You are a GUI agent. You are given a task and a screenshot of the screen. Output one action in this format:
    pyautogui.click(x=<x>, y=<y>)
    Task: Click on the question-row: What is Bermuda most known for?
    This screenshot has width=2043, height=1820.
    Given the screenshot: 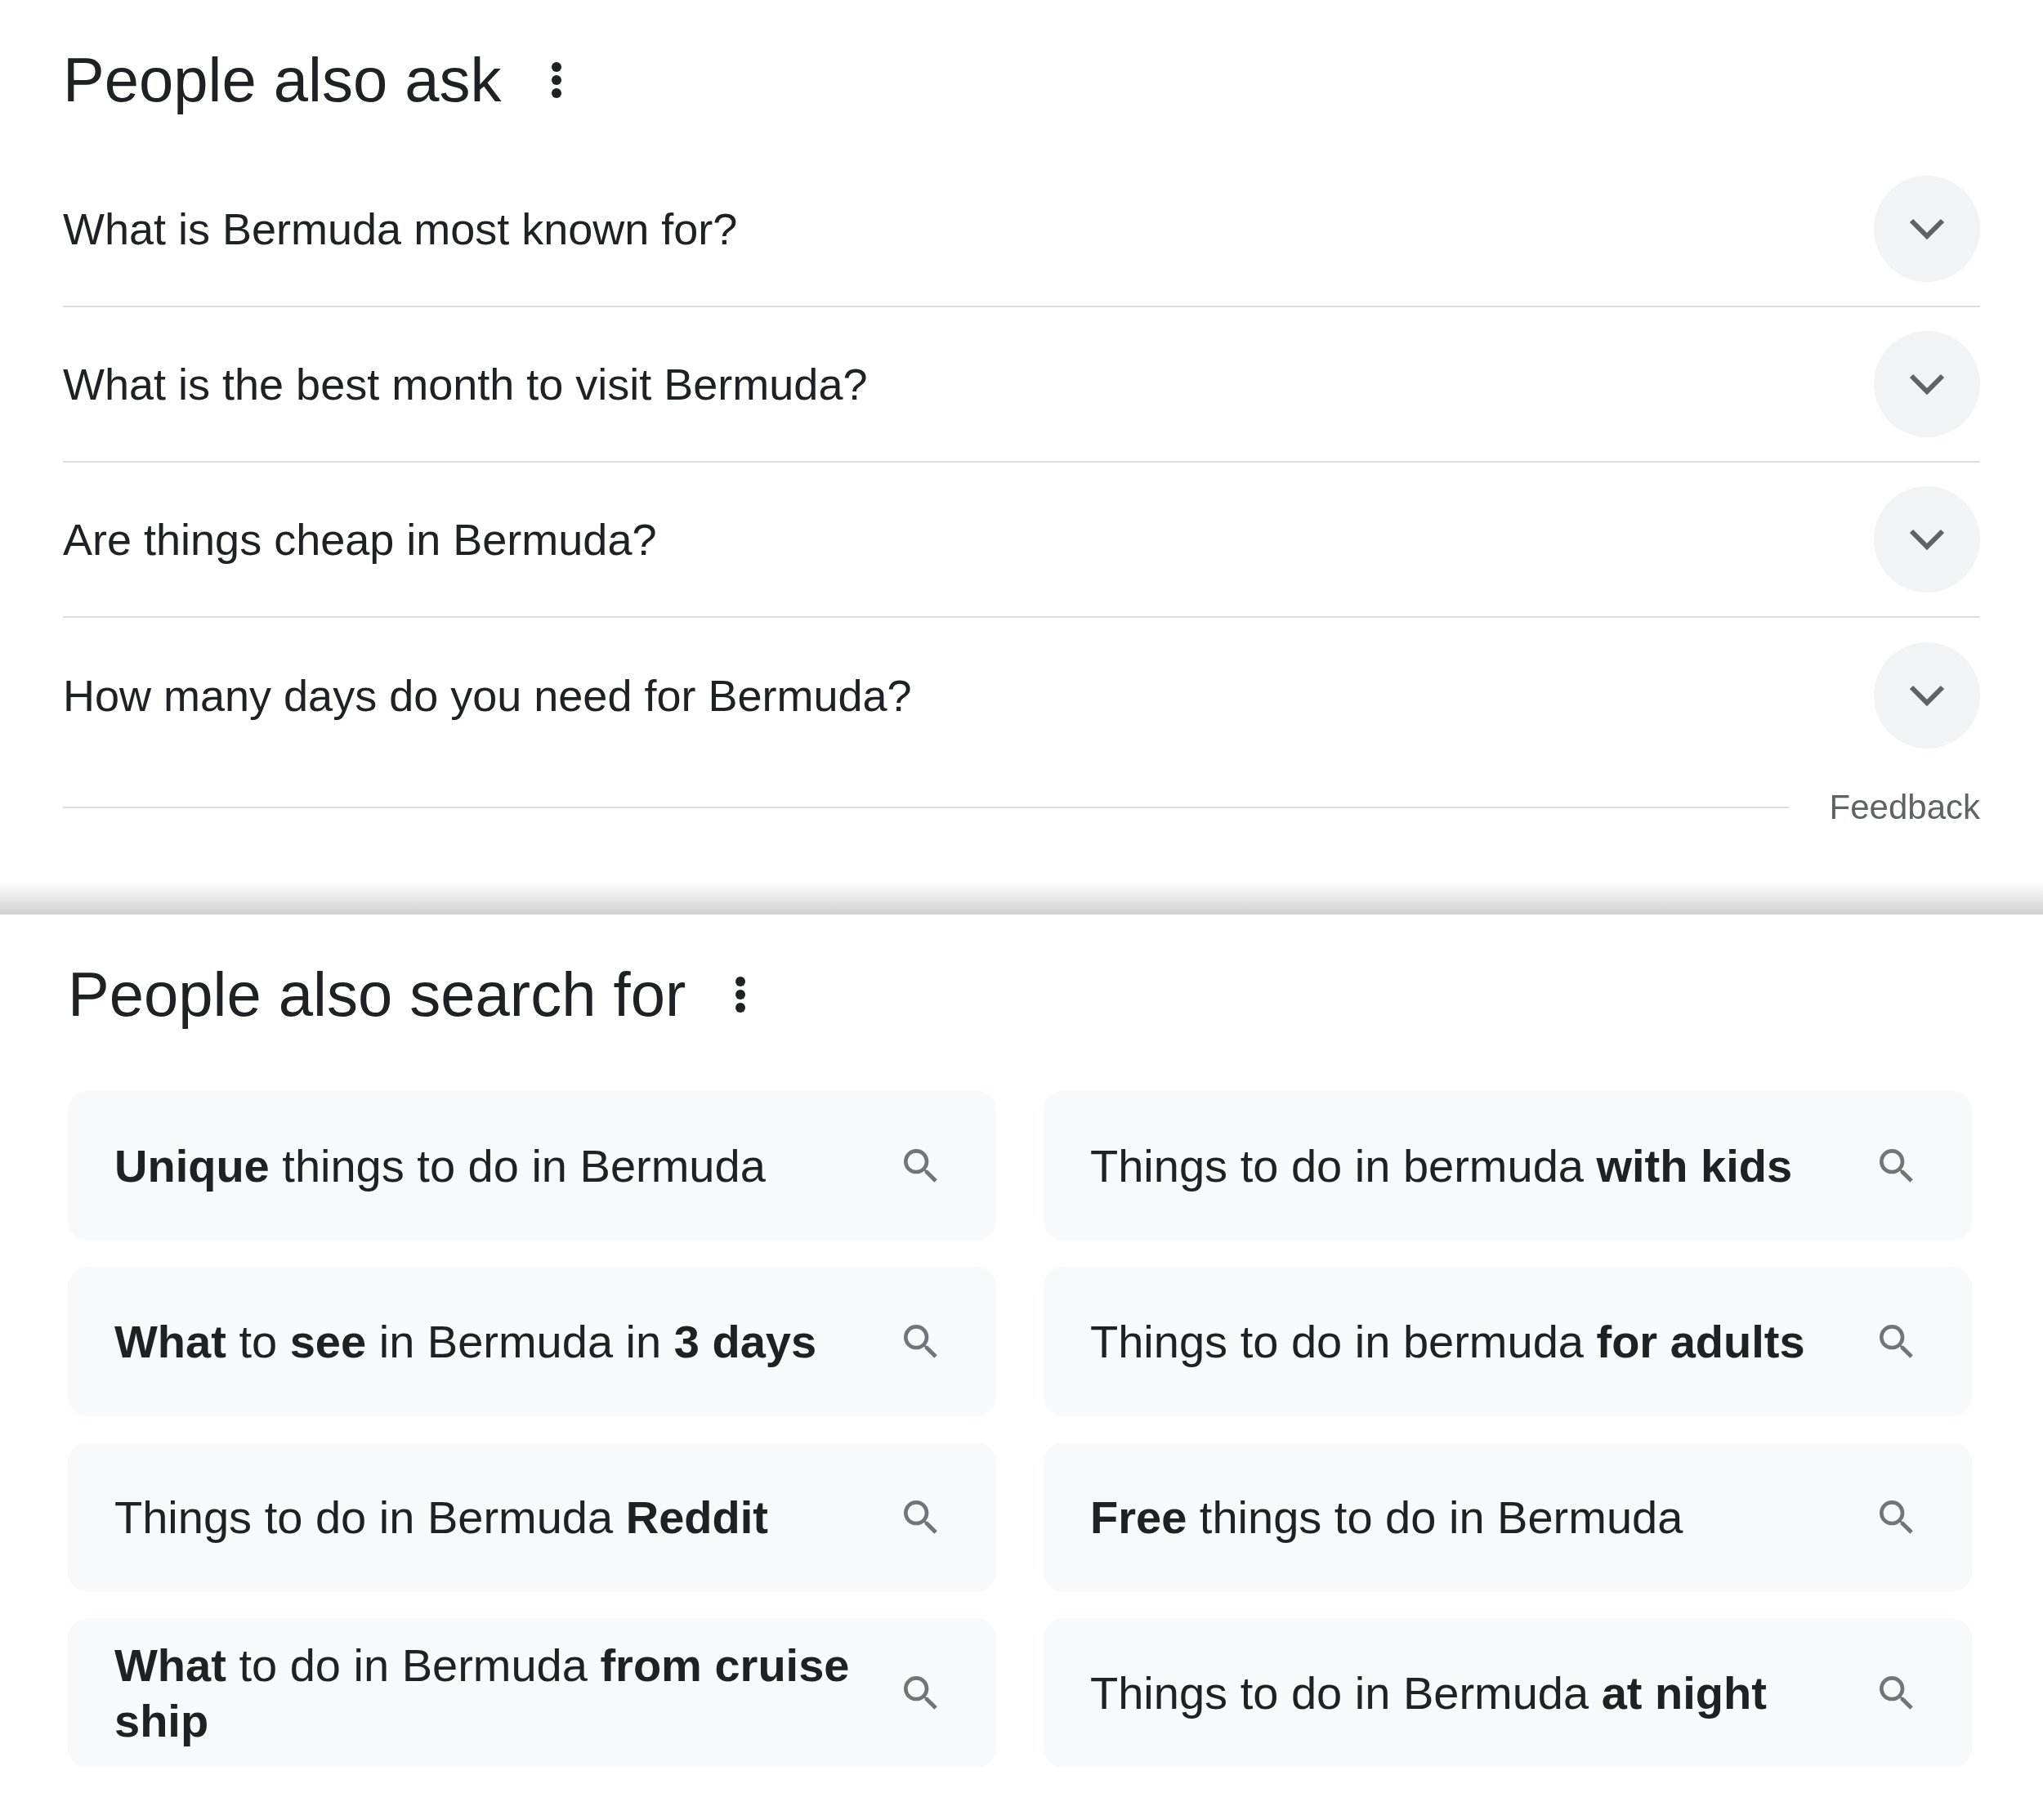 What is the action you would take?
    pyautogui.click(x=1021, y=229)
    